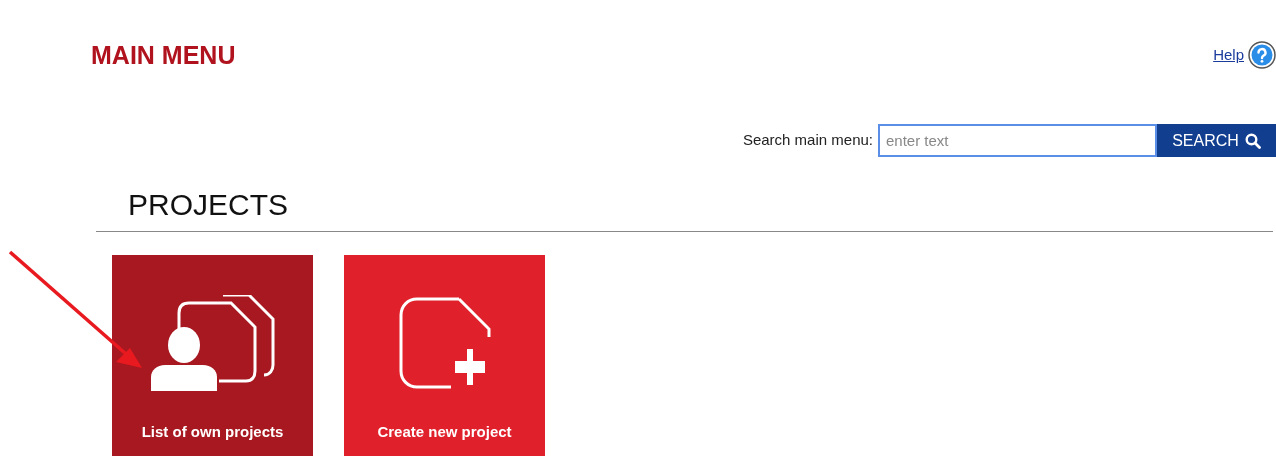  What do you see at coordinates (163, 55) in the screenshot?
I see `page-title: MAIN MENU` at bounding box center [163, 55].